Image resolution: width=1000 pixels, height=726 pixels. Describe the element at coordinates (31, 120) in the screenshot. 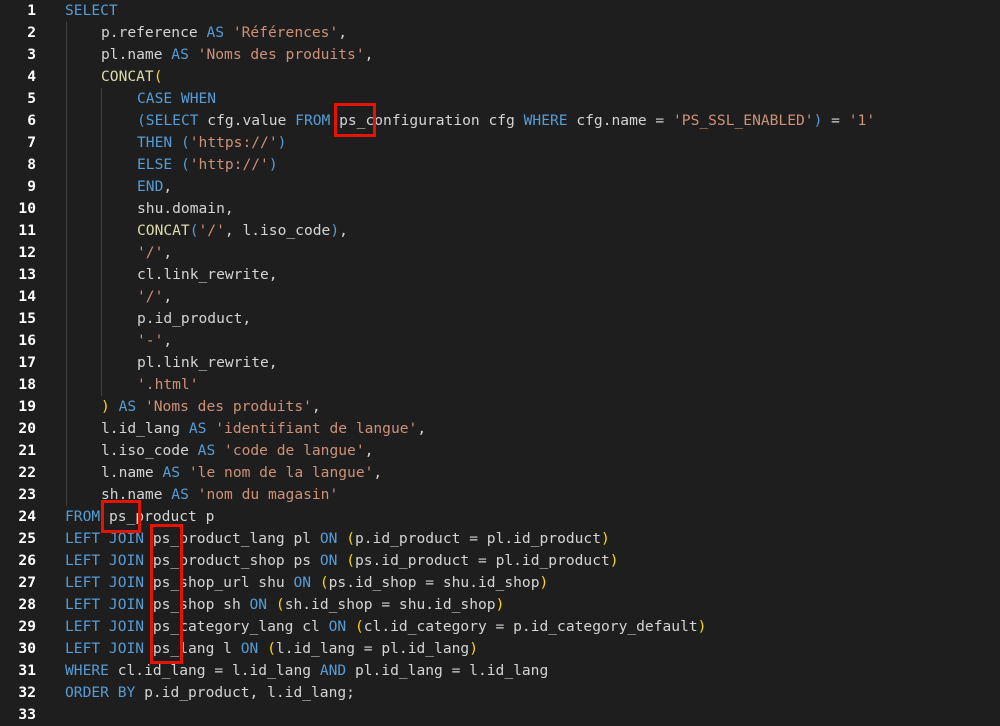

I see `line-number: 6` at that location.